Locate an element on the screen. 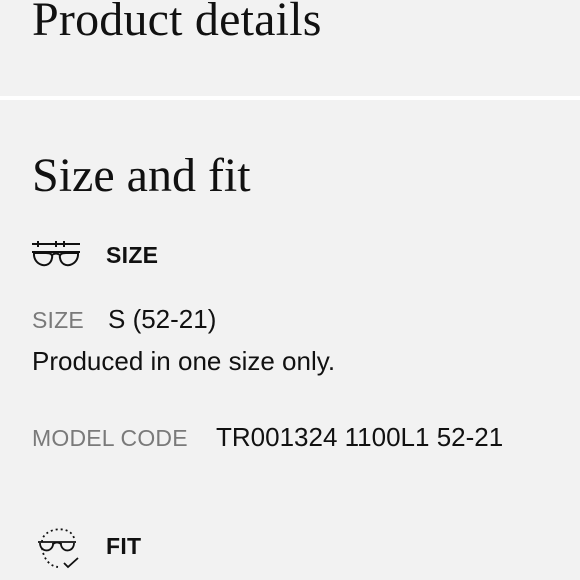 The image size is (580, 580). page-title: Product details is located at coordinates (177, 23).